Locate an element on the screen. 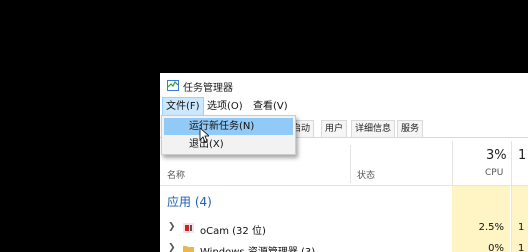 This screenshot has width=528, height=252. column-divider is located at coordinates (350, 164).